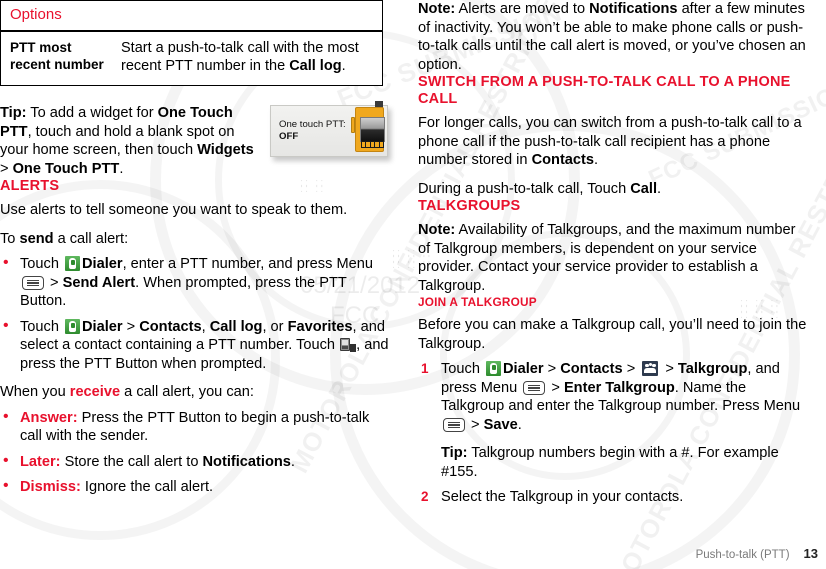  I want to click on radio-body, so click(370, 129).